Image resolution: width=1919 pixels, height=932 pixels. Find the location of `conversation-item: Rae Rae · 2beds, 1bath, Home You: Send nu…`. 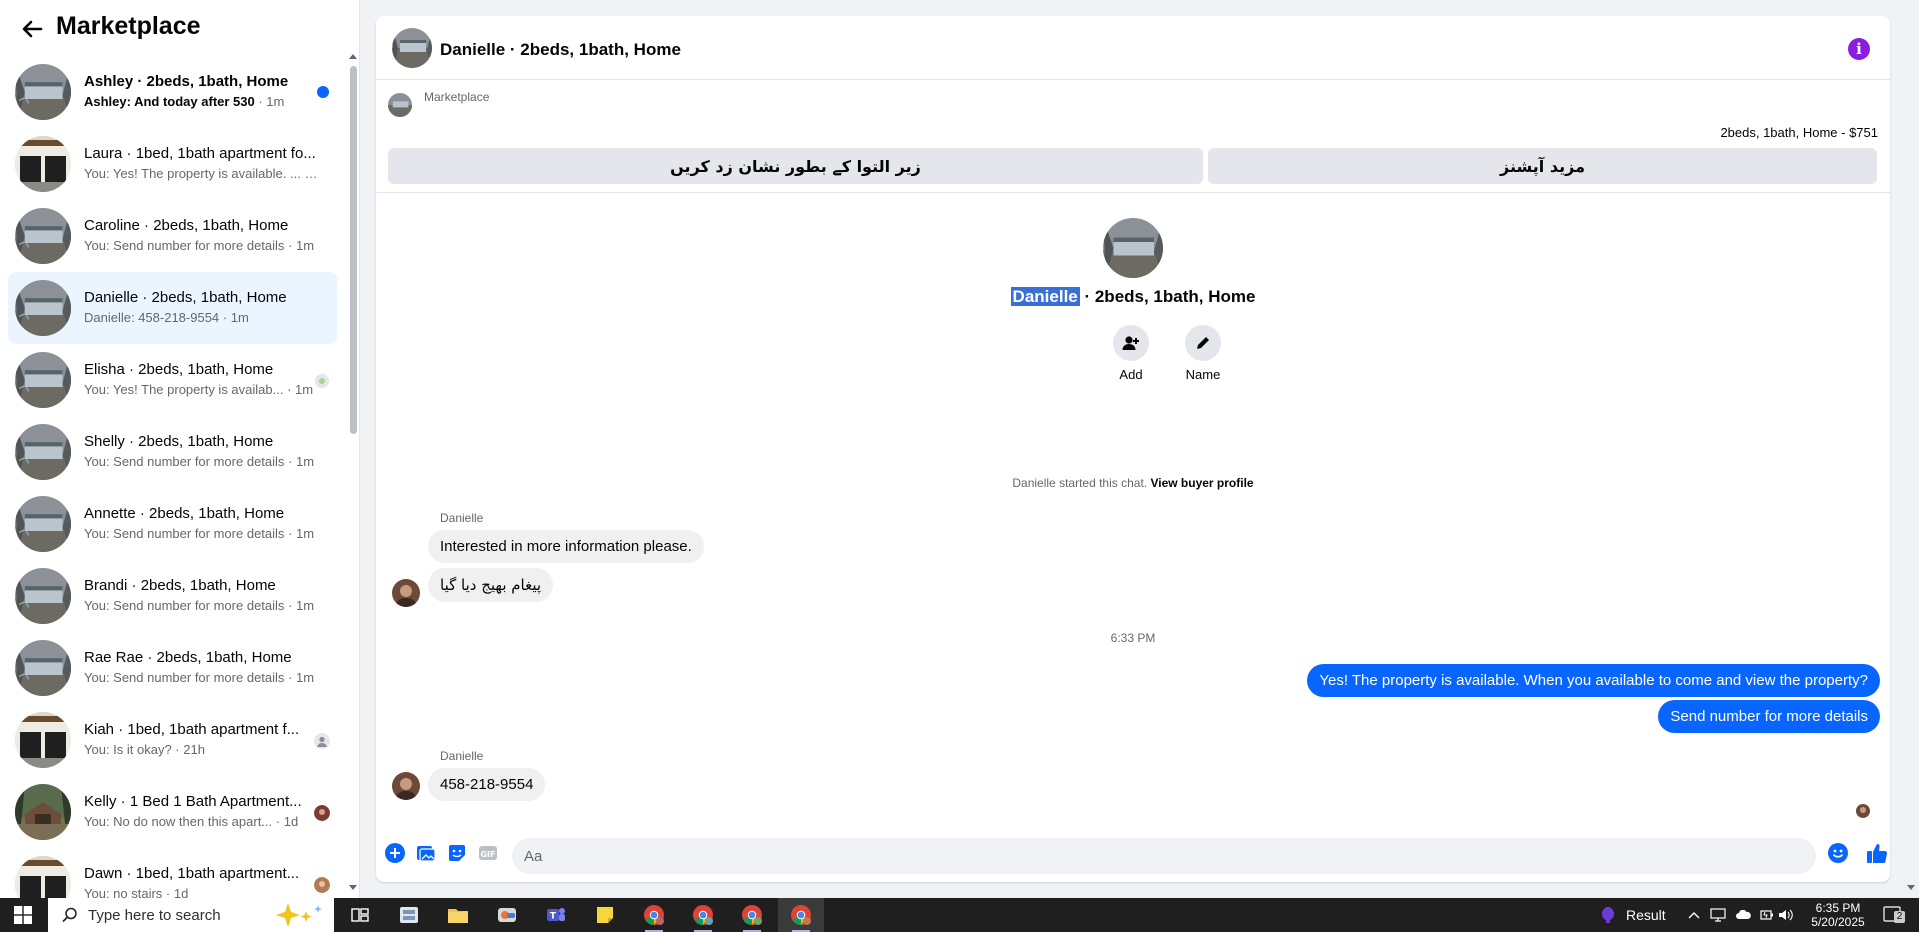

conversation-item: Rae Rae · 2beds, 1bath, Home You: Send nu… is located at coordinates (172, 668).